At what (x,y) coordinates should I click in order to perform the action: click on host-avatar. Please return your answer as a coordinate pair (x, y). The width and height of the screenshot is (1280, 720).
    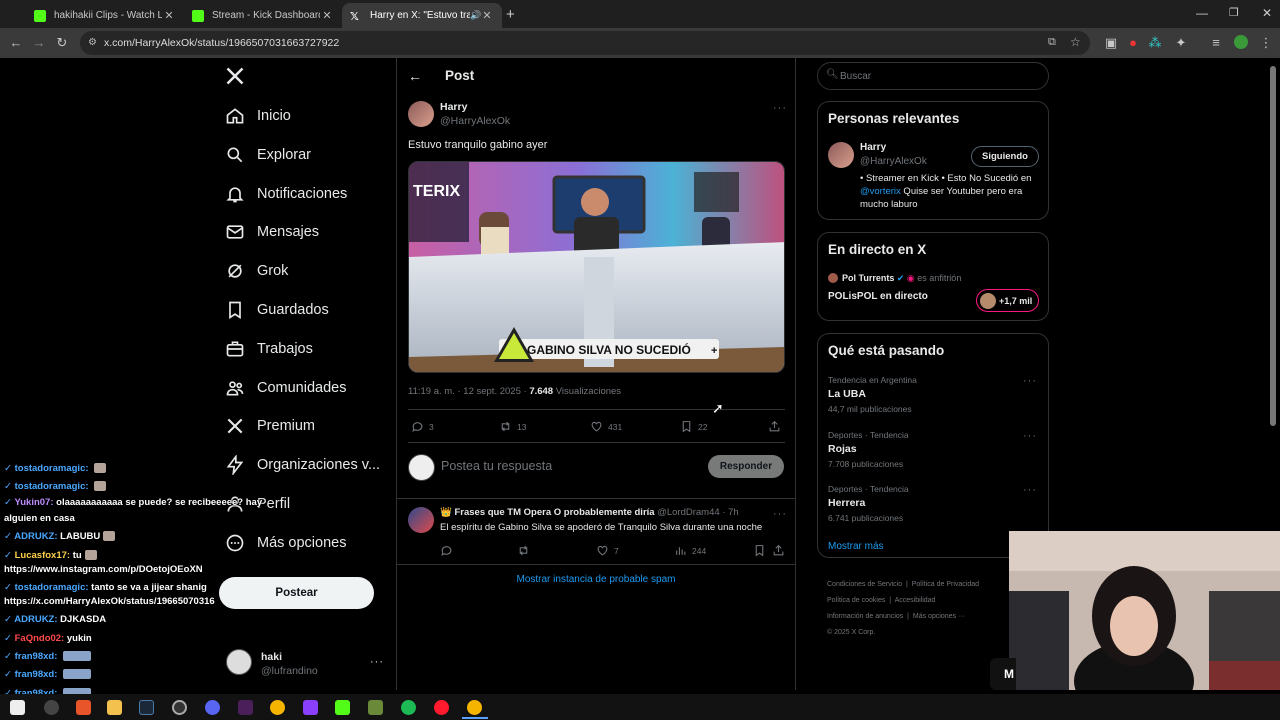
    Looking at the image, I should click on (833, 278).